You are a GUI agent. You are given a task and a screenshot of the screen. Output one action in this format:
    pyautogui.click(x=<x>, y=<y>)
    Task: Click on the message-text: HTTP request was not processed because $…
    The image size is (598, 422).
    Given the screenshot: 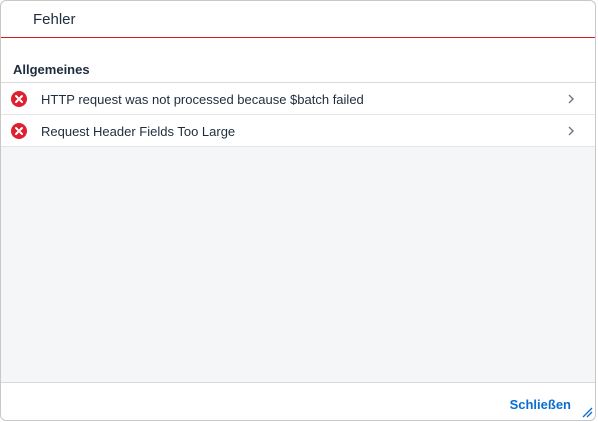 What is the action you would take?
    pyautogui.click(x=202, y=99)
    